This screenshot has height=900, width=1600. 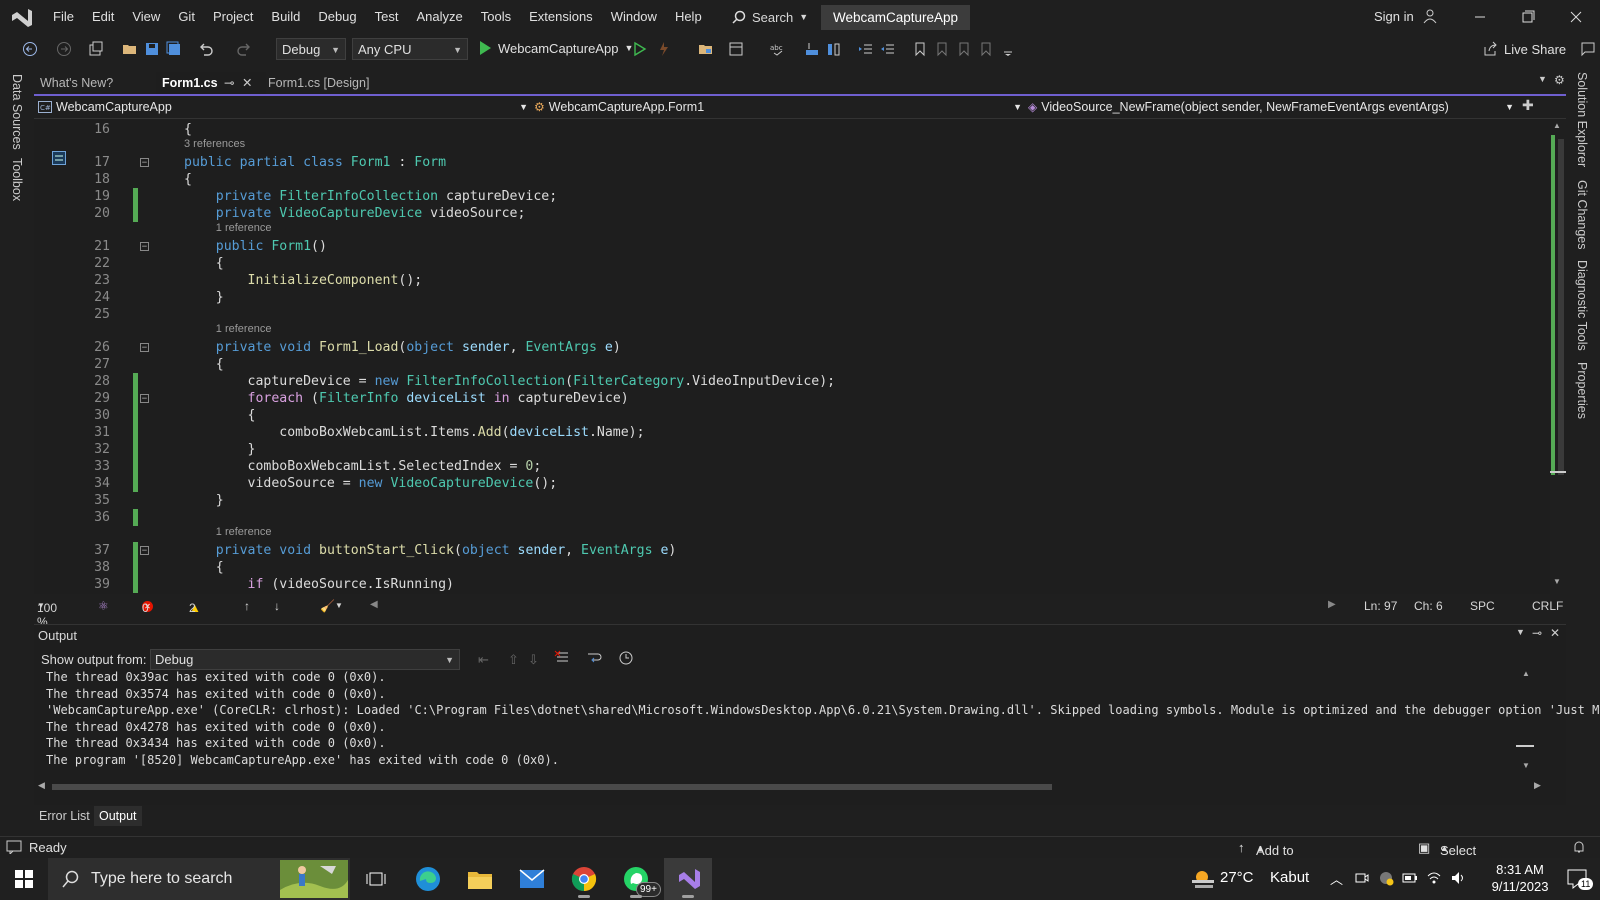 I want to click on code-line: 17− public partial class Form1 : Form, so click(x=774, y=162).